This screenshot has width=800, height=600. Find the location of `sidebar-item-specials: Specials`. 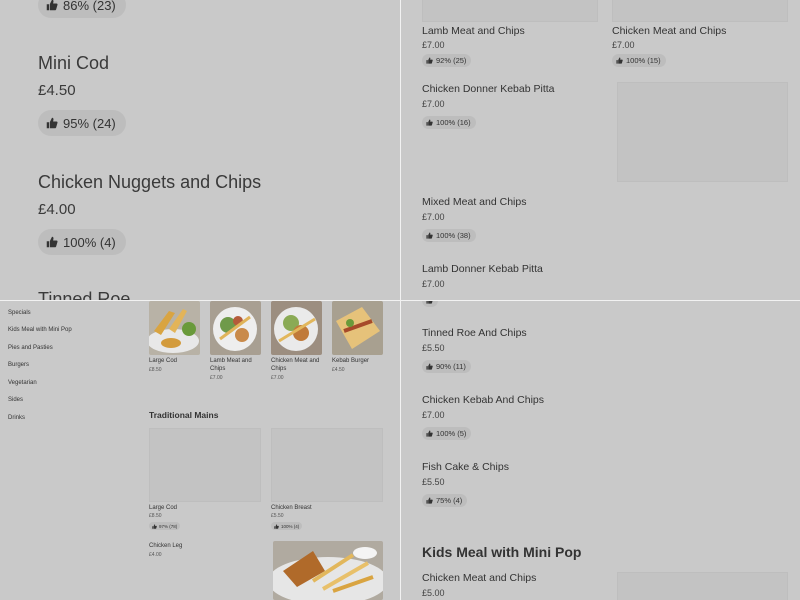

sidebar-item-specials: Specials is located at coordinates (19, 313).